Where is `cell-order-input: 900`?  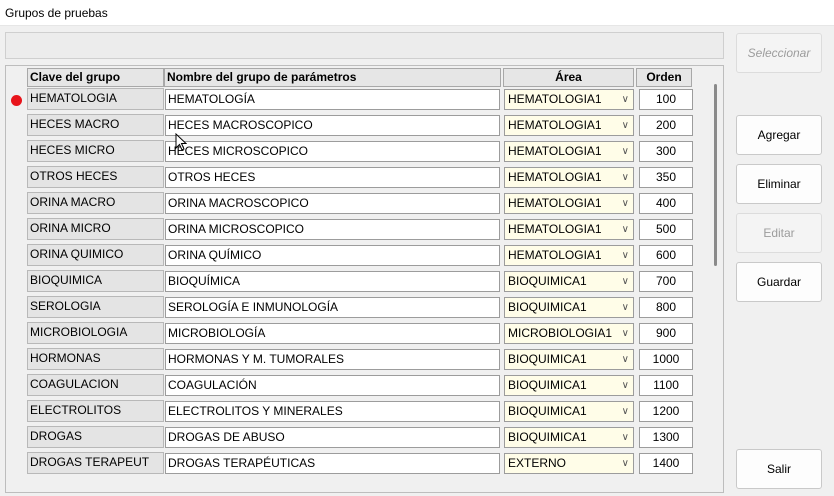 cell-order-input: 900 is located at coordinates (666, 333).